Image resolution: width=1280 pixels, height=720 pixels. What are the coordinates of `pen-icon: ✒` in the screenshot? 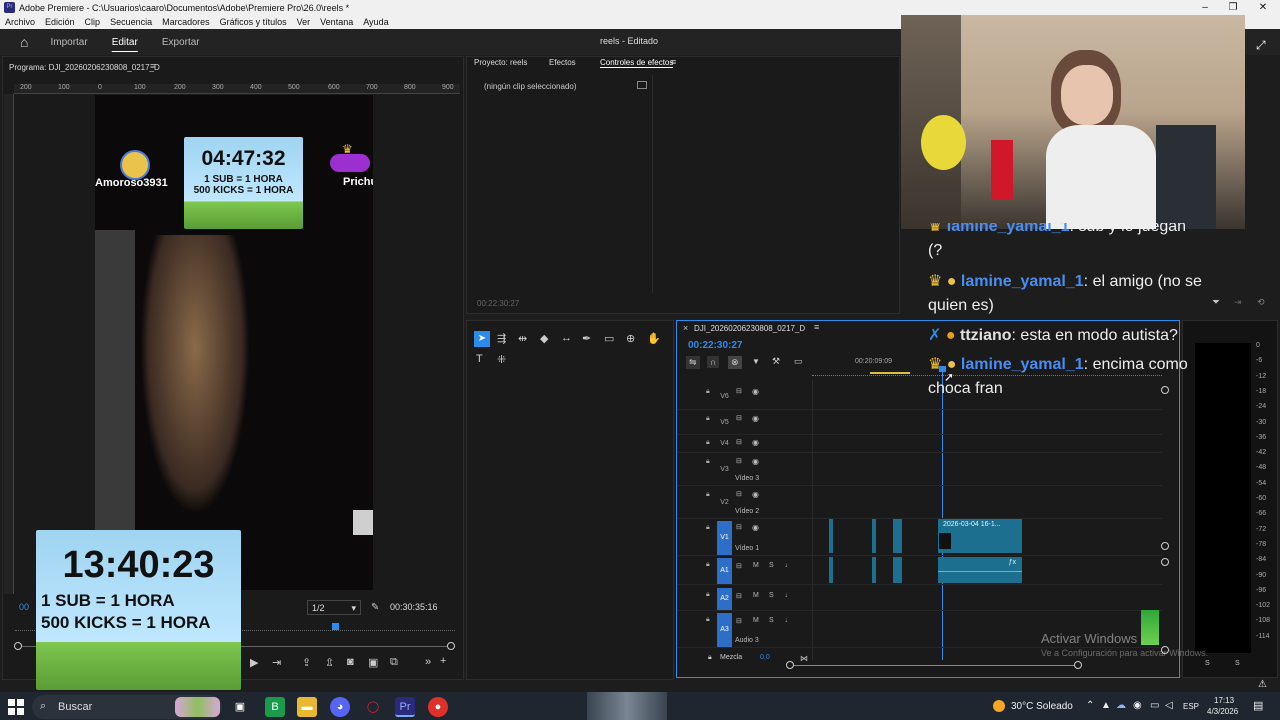 It's located at (586, 338).